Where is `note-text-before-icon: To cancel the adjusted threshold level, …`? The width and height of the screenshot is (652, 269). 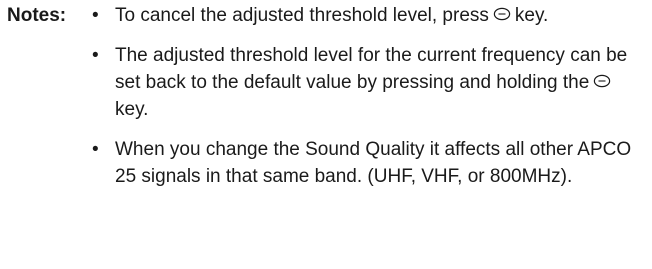
note-text-before-icon: To cancel the adjusted threshold level, … is located at coordinates (302, 15).